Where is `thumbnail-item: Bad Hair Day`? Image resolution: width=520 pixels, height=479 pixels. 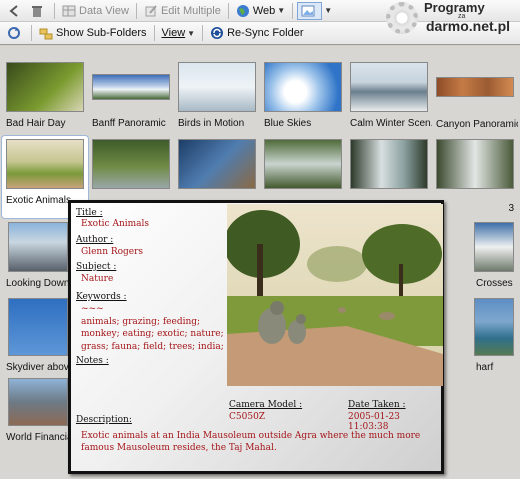 thumbnail-item: Bad Hair Day is located at coordinates (45, 95).